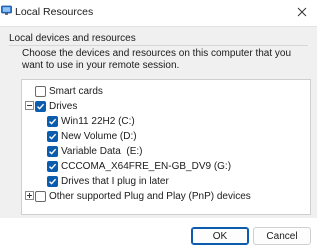 This screenshot has height=250, width=320. What do you see at coordinates (102, 151) in the screenshot?
I see `tree-item-label: Variable Data (E:)` at bounding box center [102, 151].